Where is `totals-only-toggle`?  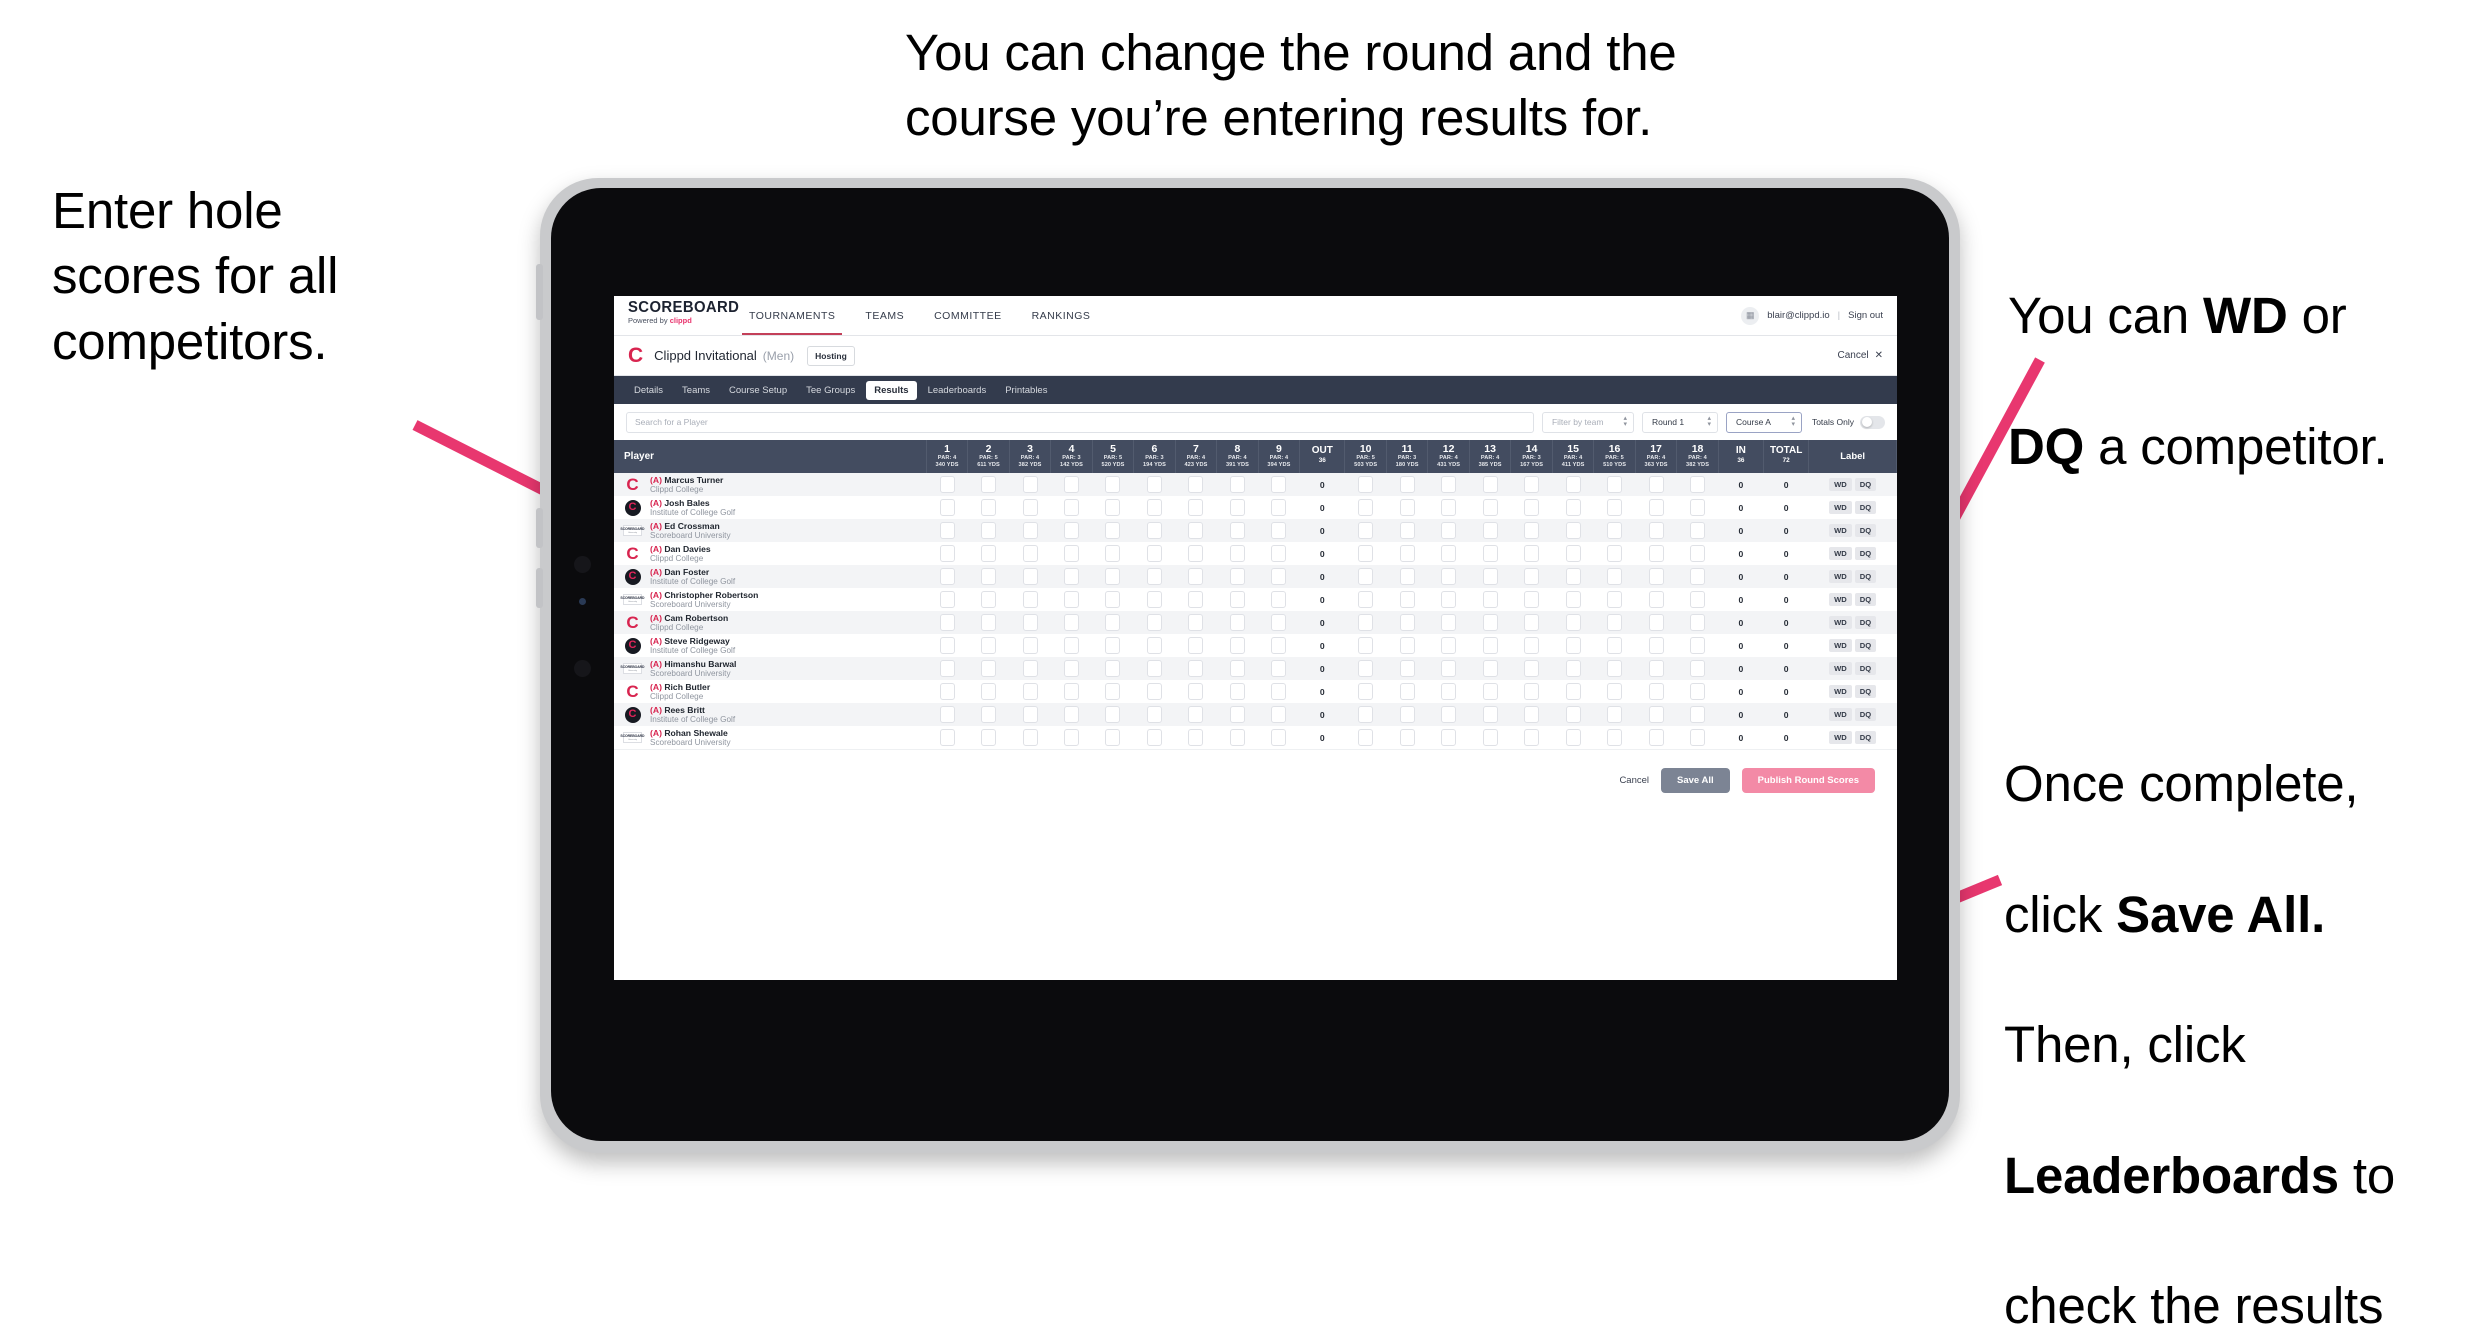 totals-only-toggle is located at coordinates (1872, 422).